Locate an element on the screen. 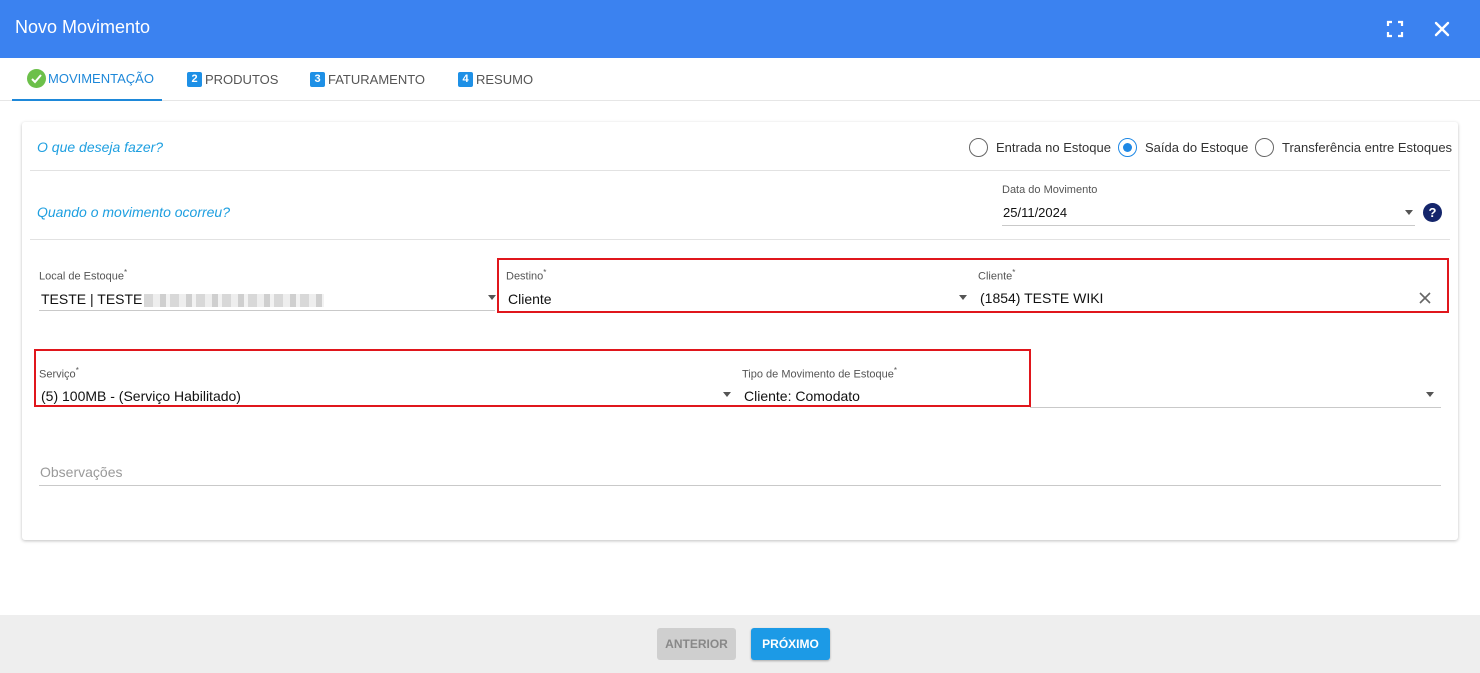 The image size is (1480, 673). local-select: TESTE | TESTE is located at coordinates (183, 299).